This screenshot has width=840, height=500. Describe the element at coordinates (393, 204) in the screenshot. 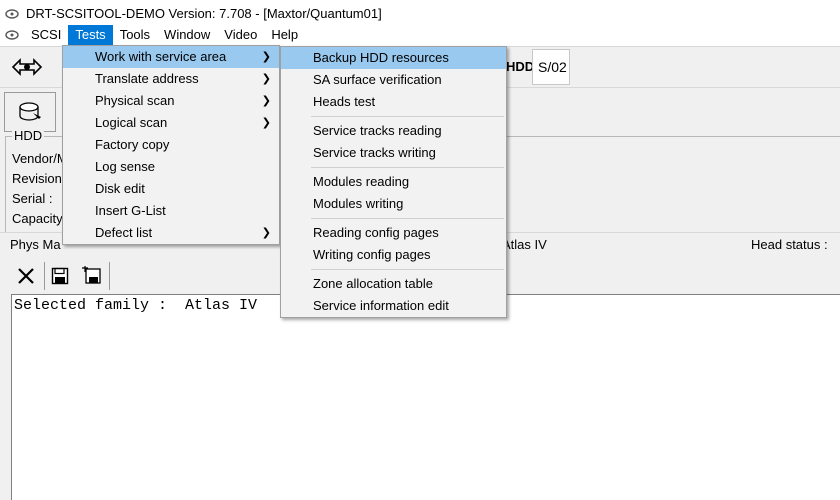

I see `menu-item-modules-writing: Modules writing` at that location.